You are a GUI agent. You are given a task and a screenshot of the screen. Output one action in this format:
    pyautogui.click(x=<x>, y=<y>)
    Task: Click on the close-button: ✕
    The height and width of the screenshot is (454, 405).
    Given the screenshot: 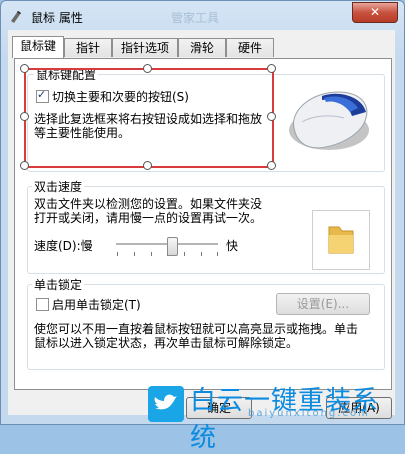 What is the action you would take?
    pyautogui.click(x=375, y=12)
    